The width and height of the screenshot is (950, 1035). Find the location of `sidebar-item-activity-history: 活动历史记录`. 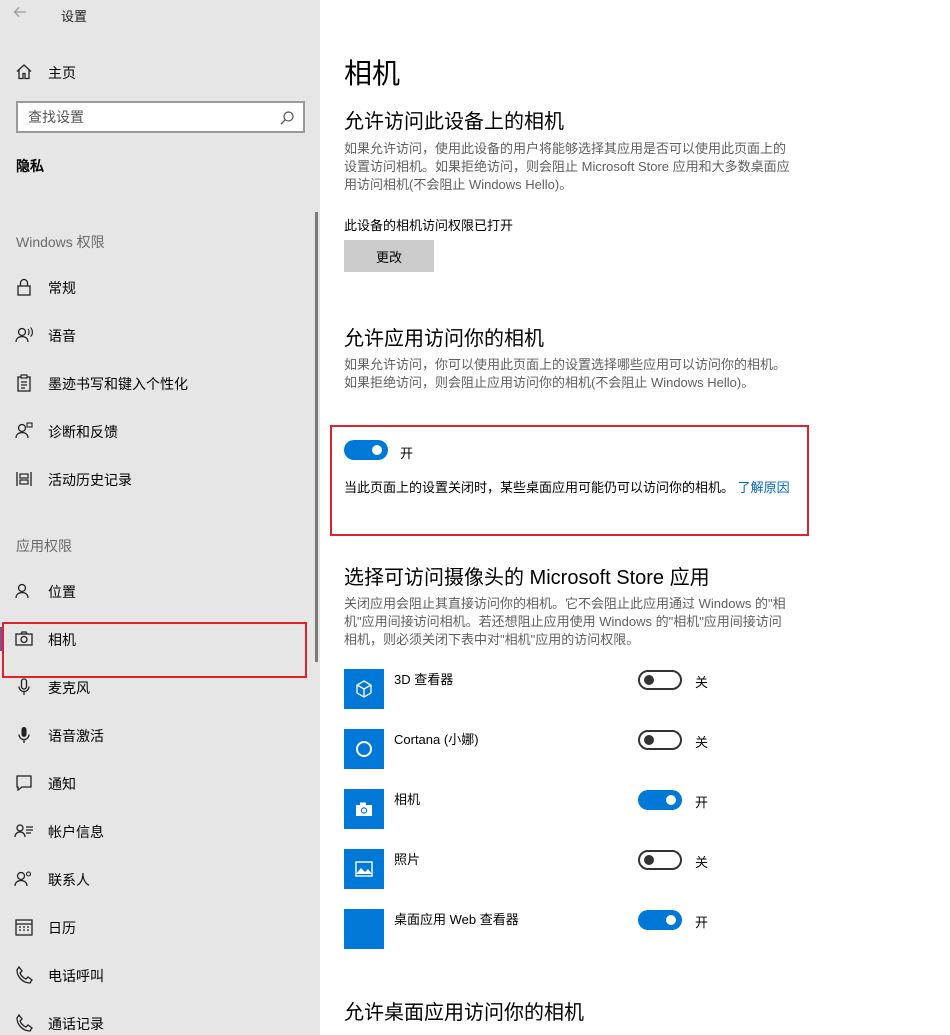

sidebar-item-activity-history: 活动历史记录 is located at coordinates (160, 479).